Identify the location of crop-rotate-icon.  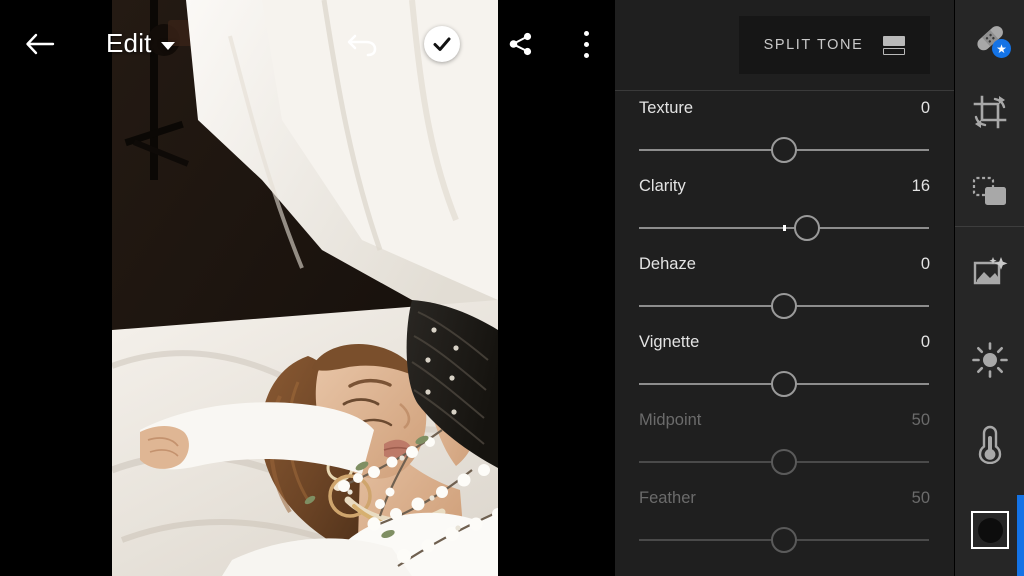
(990, 112).